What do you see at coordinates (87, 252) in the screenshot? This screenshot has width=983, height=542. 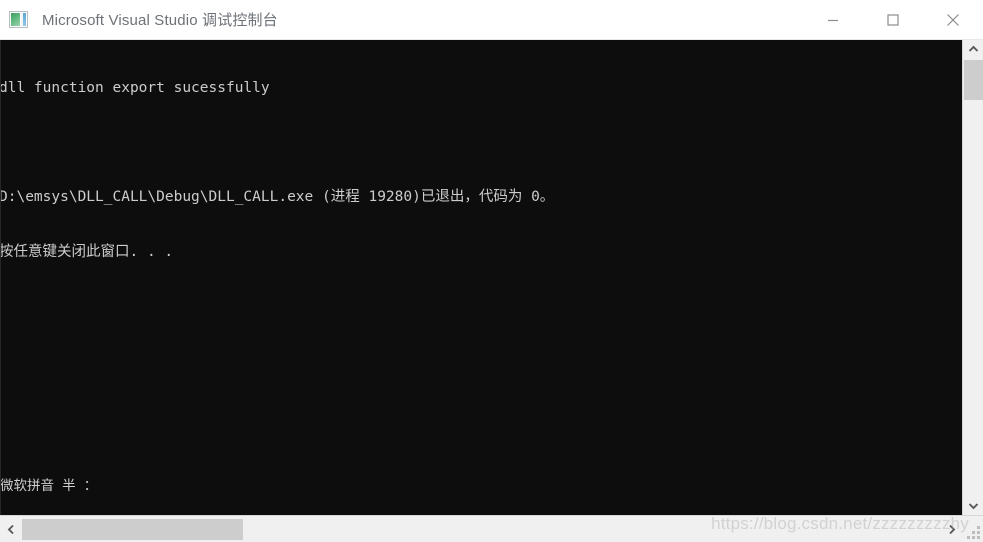 I see `console-line: 按任意键关闭此窗口. . .` at bounding box center [87, 252].